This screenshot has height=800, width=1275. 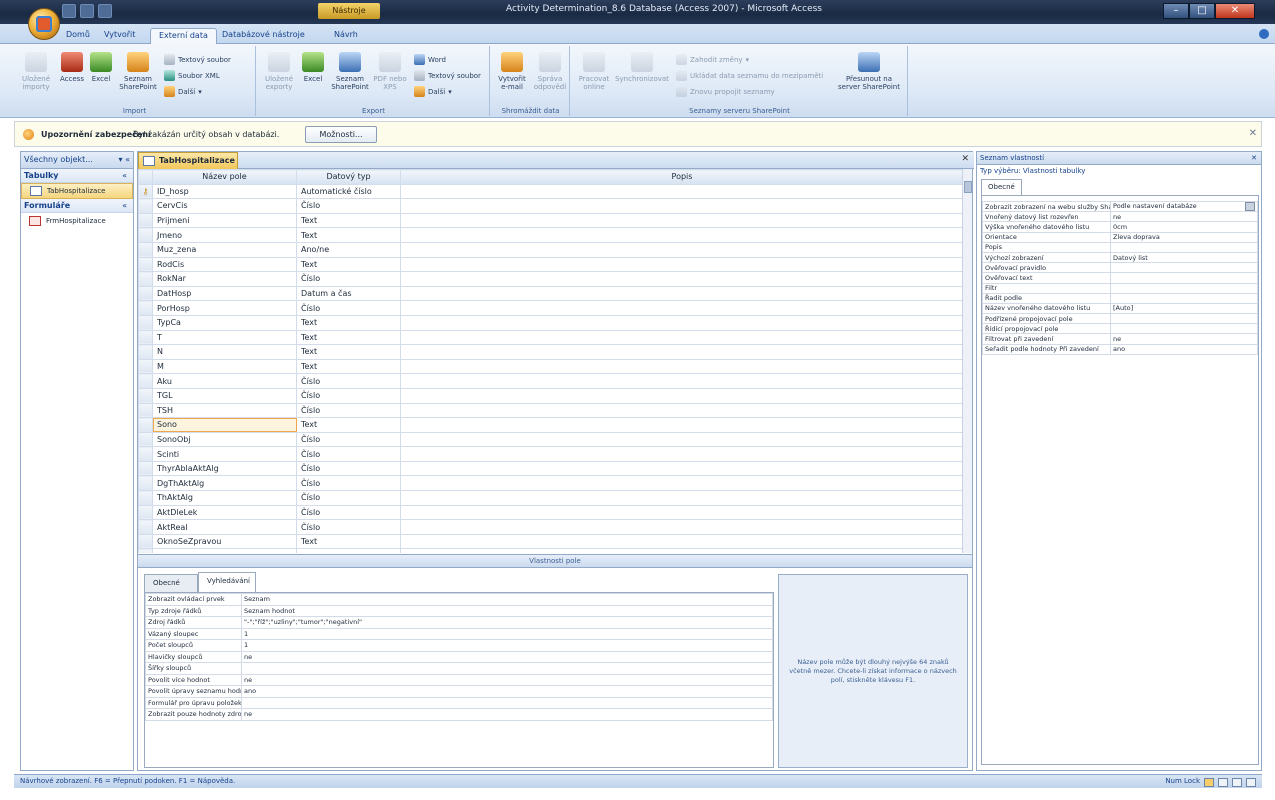 What do you see at coordinates (224, 468) in the screenshot?
I see `field-name-cell: ThyrAblaAktAlg` at bounding box center [224, 468].